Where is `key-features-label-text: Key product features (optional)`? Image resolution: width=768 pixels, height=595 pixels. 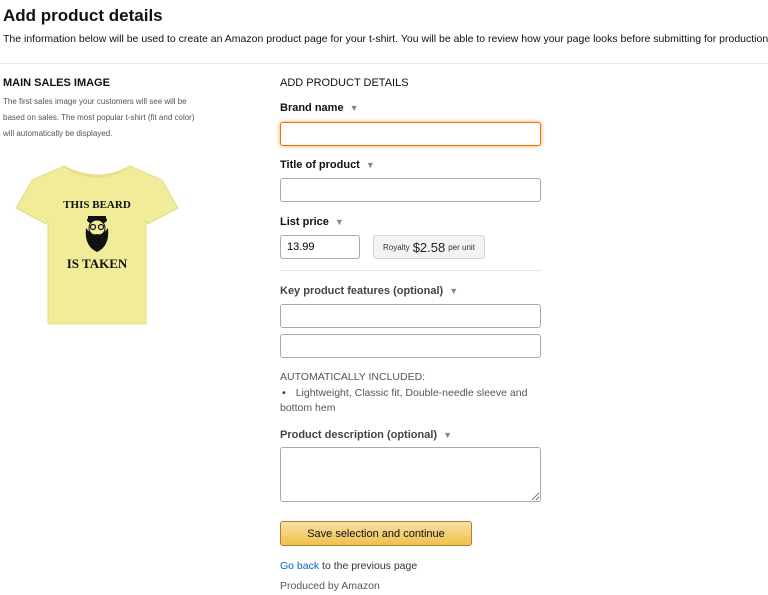
key-features-label-text: Key product features (optional) is located at coordinates (362, 291).